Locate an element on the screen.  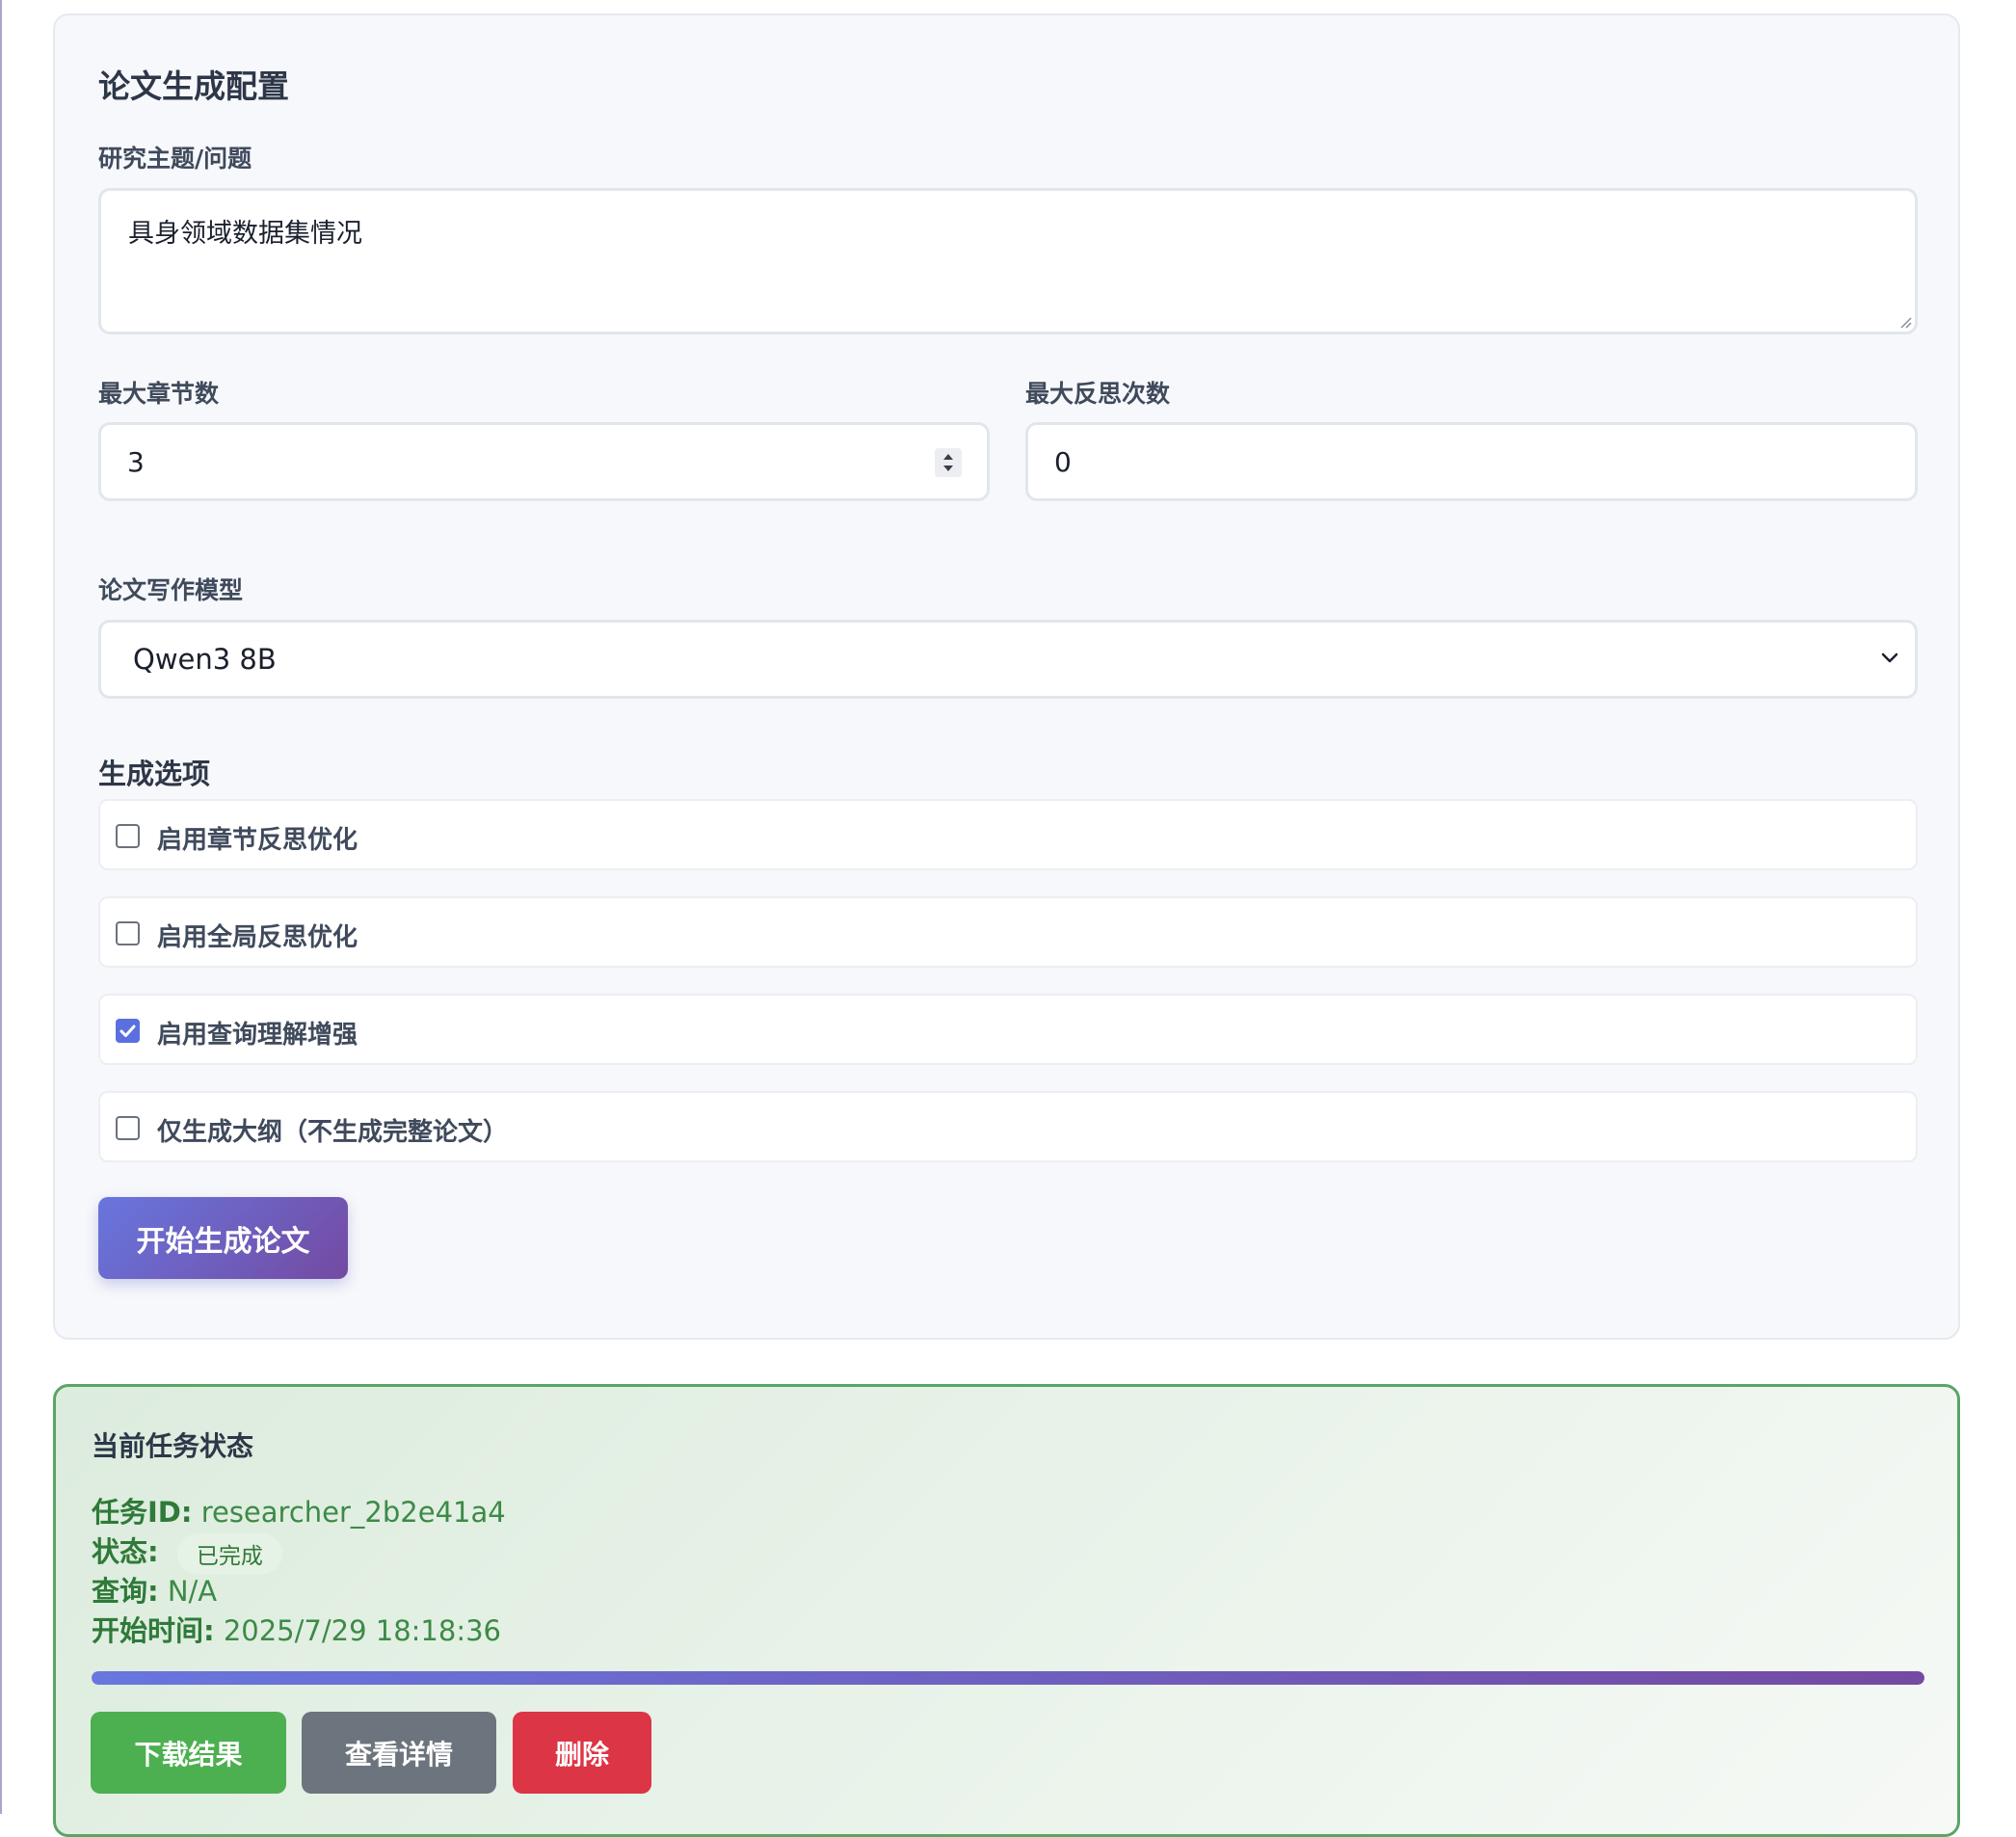
option-row-outline-only: 仅生成大纲（不生成完整论文） is located at coordinates (1008, 1126).